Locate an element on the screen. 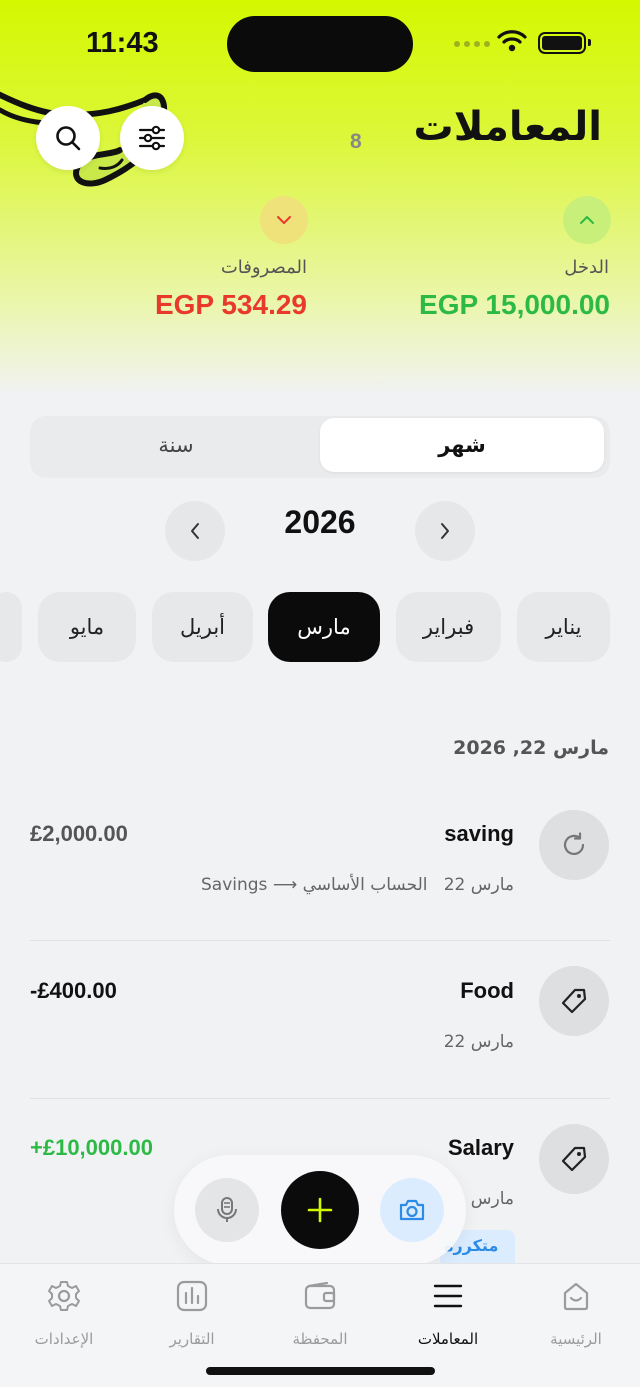  sliders-icon is located at coordinates (152, 138).